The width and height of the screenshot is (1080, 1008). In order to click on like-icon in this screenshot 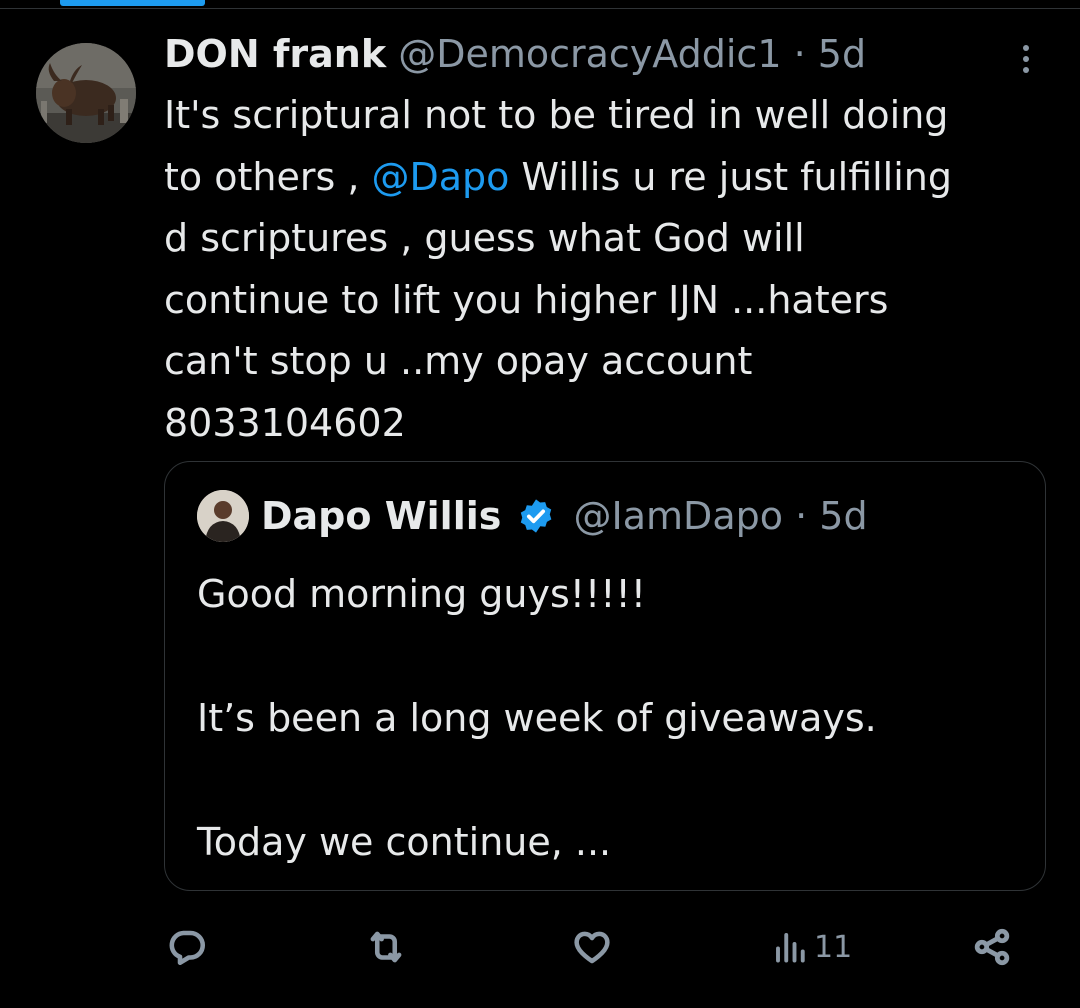, I will do `click(592, 947)`.